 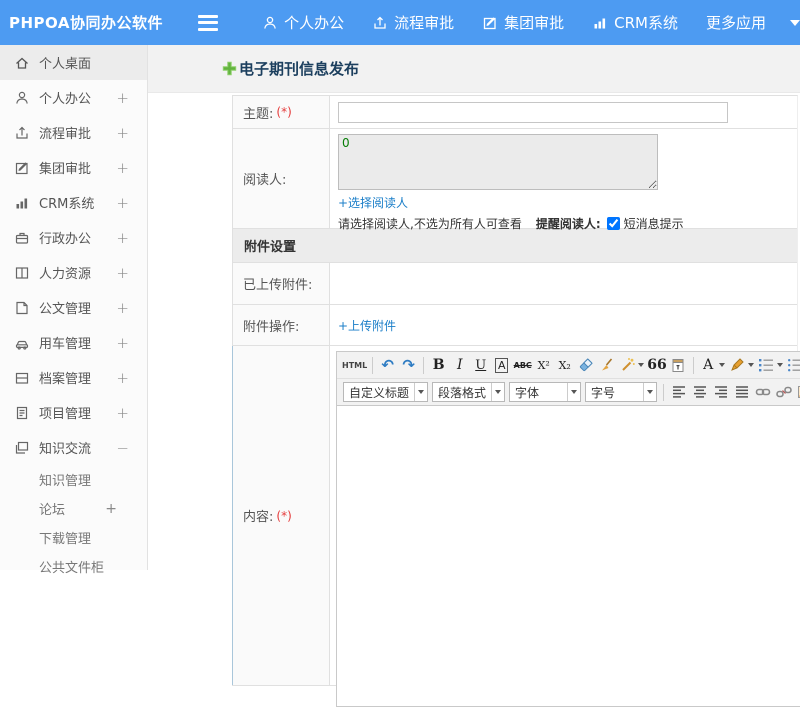 I want to click on heading-select: 自定义标题, so click(x=386, y=392).